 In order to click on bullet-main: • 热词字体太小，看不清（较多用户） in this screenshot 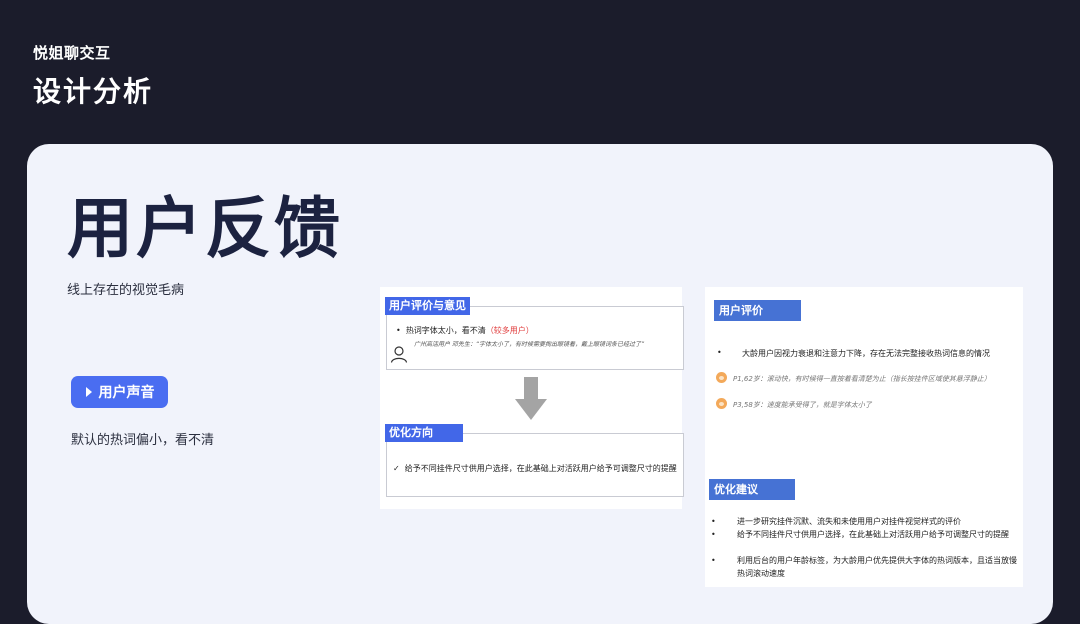, I will do `click(465, 330)`.